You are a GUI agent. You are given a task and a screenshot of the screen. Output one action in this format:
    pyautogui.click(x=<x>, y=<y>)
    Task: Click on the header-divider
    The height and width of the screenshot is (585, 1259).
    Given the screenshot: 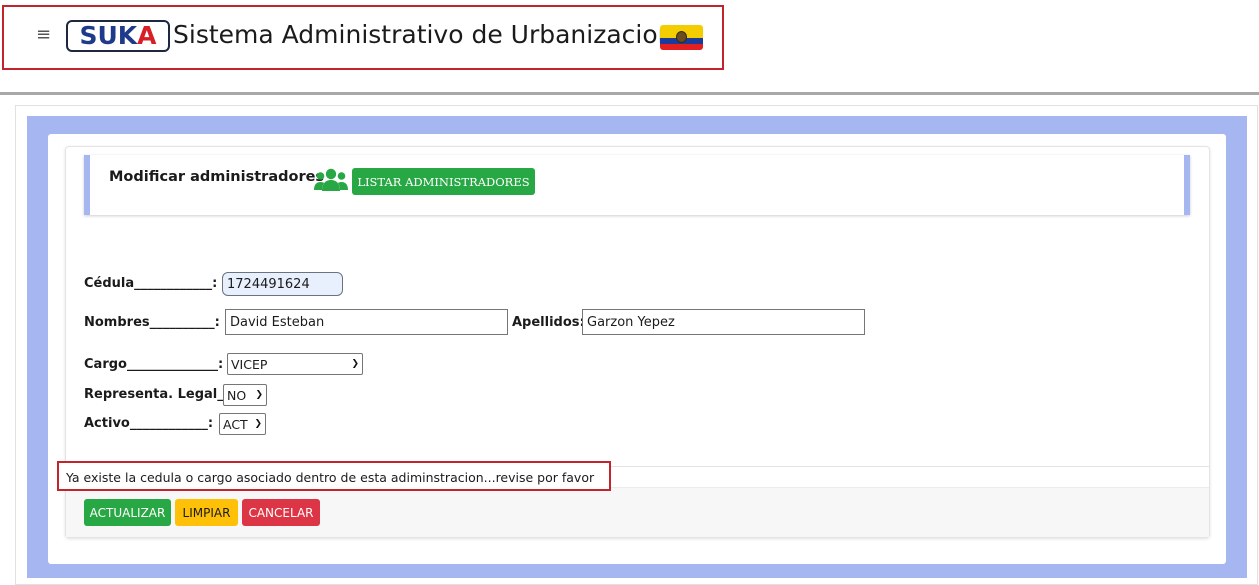 What is the action you would take?
    pyautogui.click(x=629, y=93)
    